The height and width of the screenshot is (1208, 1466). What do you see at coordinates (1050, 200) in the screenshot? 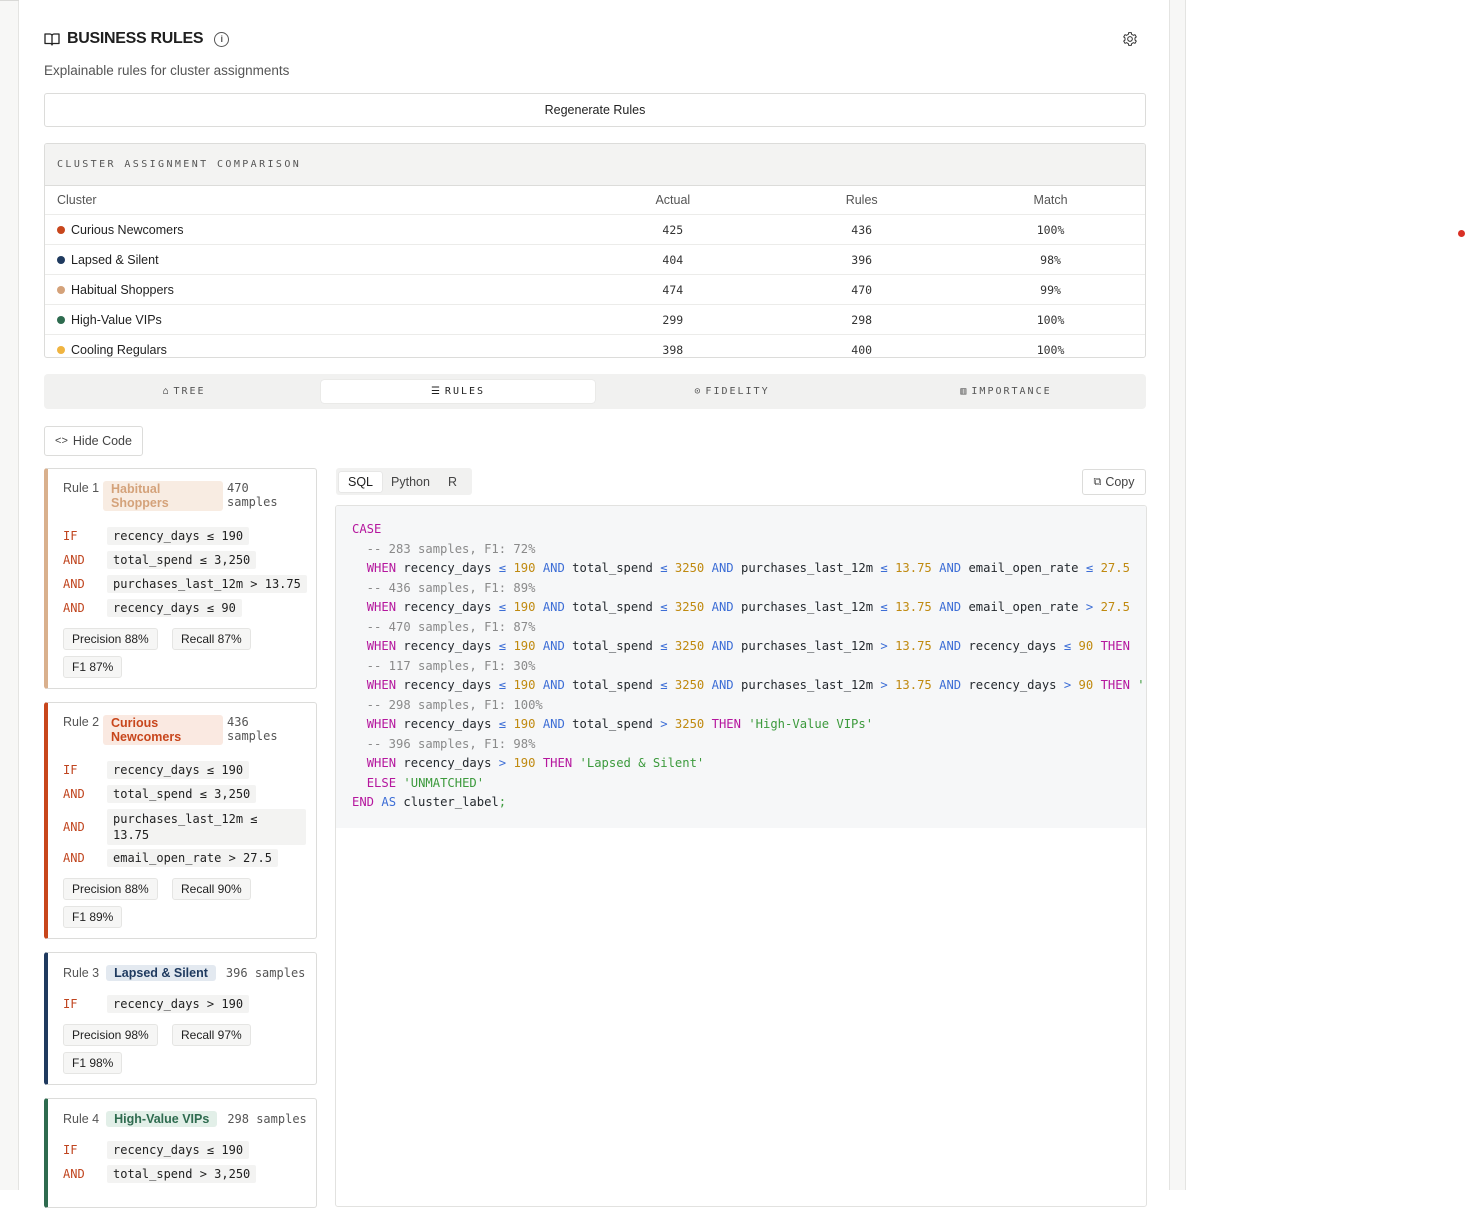
I see `col-match: Match` at bounding box center [1050, 200].